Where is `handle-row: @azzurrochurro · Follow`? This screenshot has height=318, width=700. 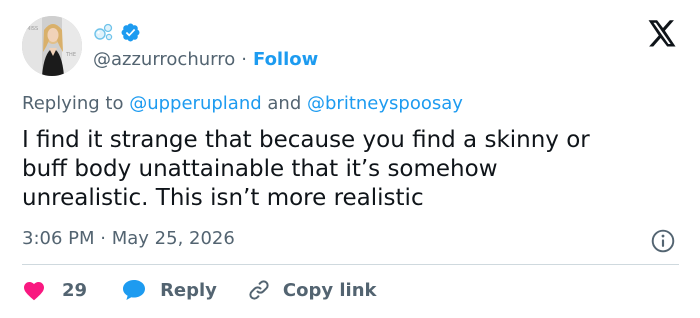
handle-row: @azzurrochurro · Follow is located at coordinates (205, 60).